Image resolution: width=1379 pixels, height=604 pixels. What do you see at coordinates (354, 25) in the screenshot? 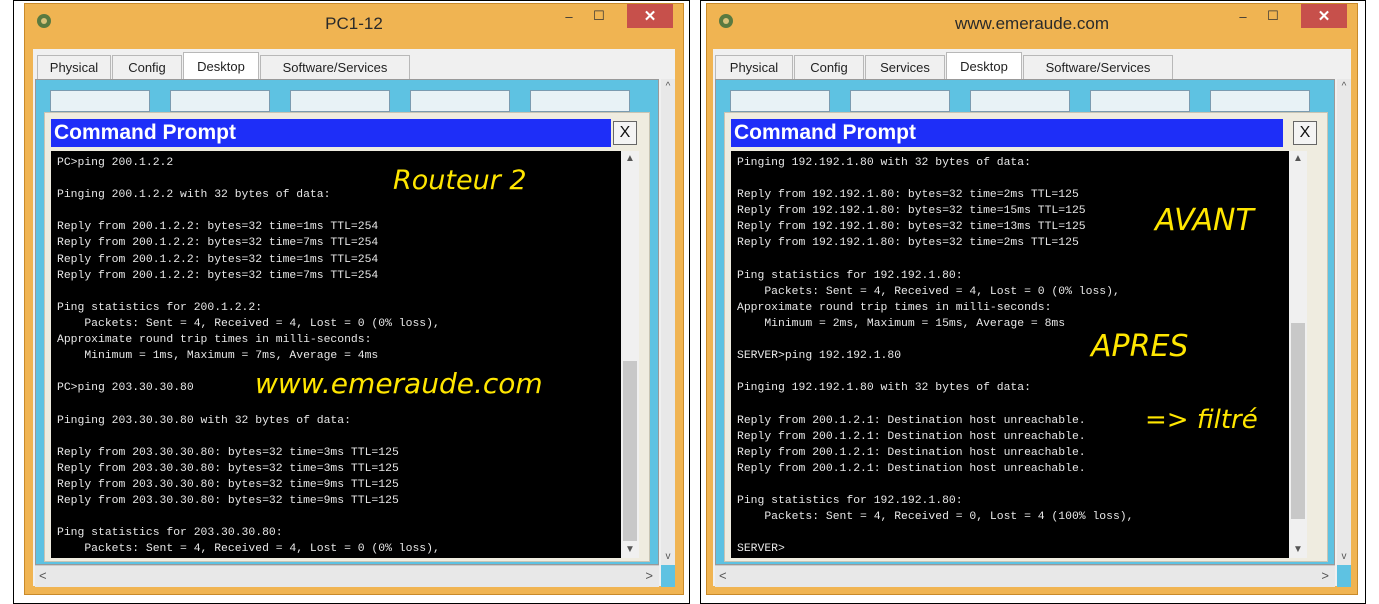
I see `window-titlebar: PC1-12 – ☐ ✕` at bounding box center [354, 25].